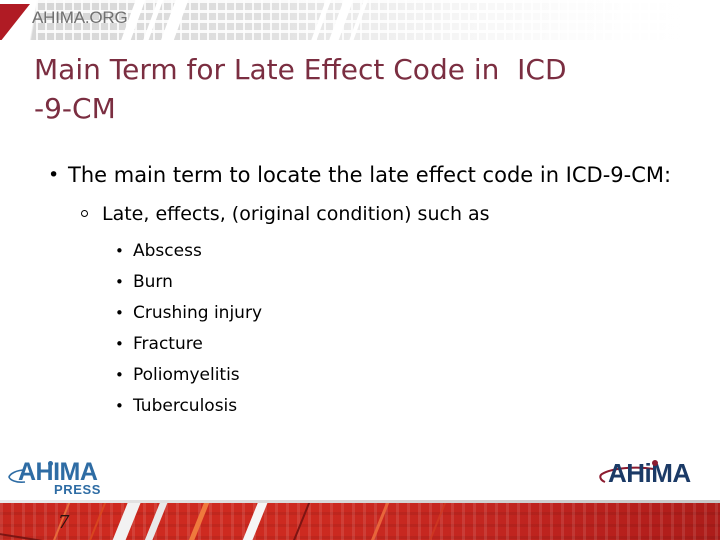  Describe the element at coordinates (649, 473) in the screenshot. I see `ahima-wordmark: AHiMA` at that location.